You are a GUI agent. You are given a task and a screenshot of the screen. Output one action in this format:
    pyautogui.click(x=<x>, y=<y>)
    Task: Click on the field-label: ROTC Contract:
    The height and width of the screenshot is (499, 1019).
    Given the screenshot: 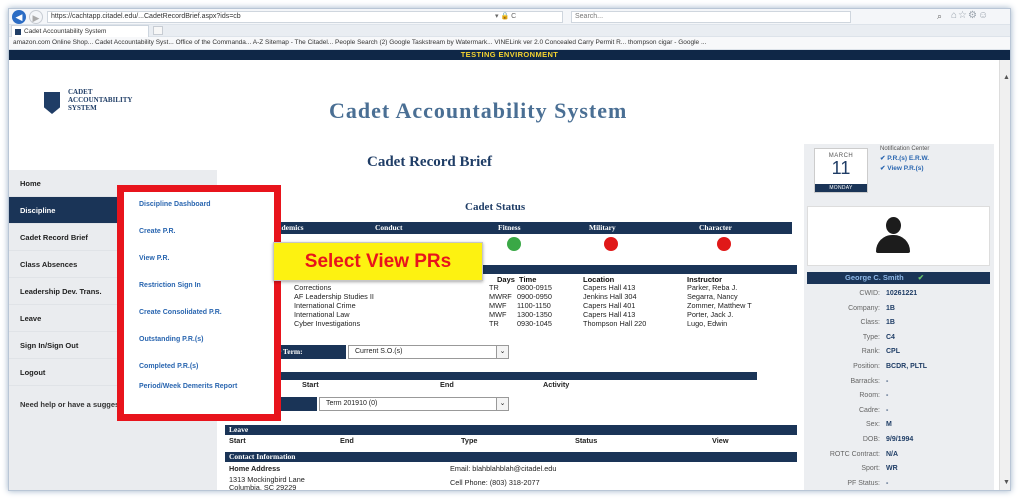 What is the action you would take?
    pyautogui.click(x=854, y=454)
    